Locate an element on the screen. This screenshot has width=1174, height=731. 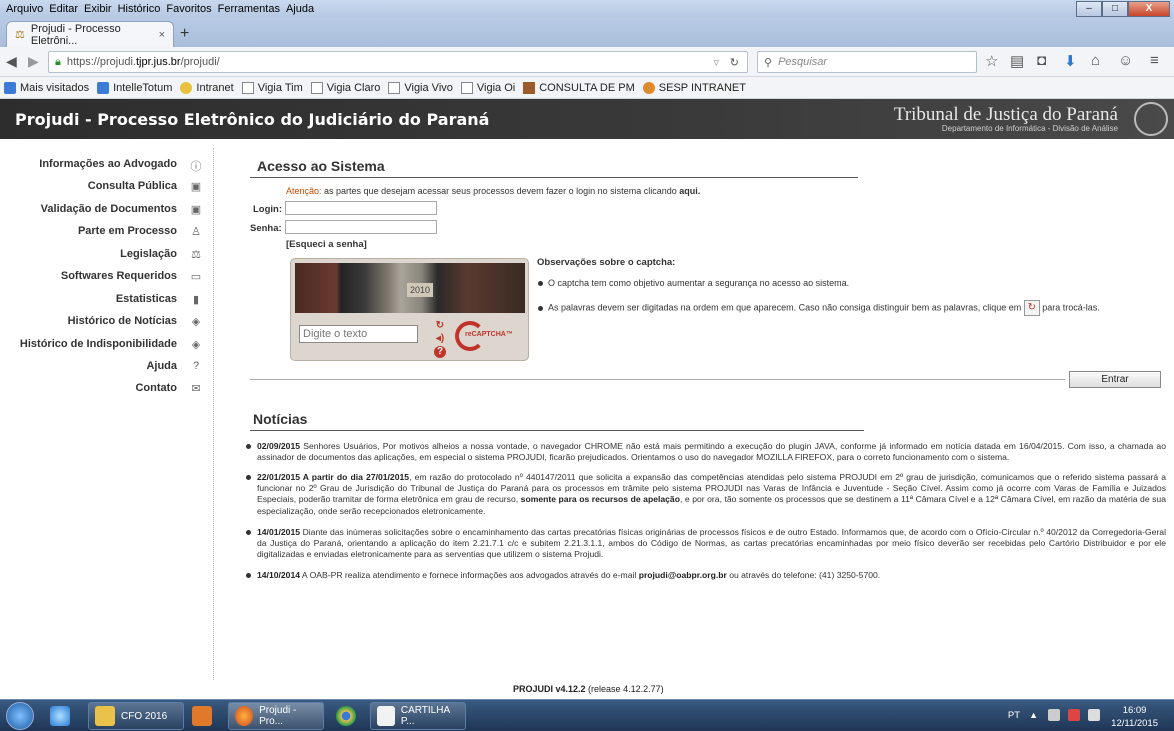
news-date: 14/01/2015 is located at coordinates (279, 532).